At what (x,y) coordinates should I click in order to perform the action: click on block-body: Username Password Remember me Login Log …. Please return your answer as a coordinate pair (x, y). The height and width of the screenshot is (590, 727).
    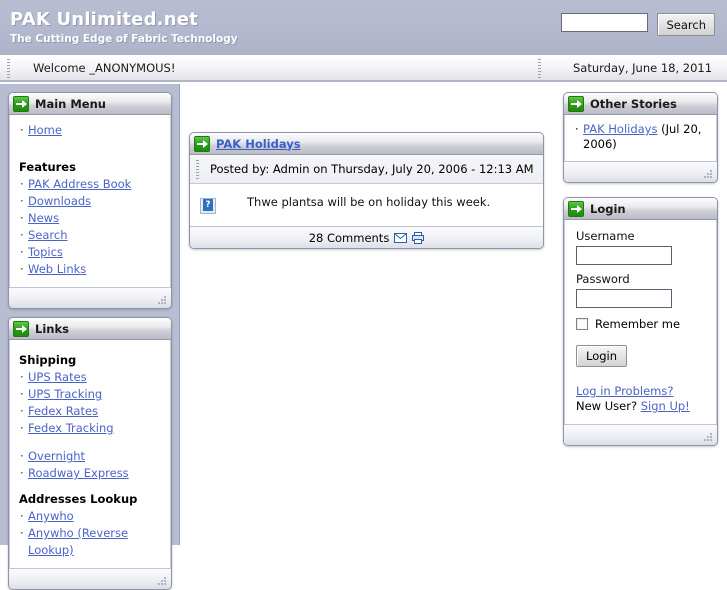
    Looking at the image, I should click on (640, 322).